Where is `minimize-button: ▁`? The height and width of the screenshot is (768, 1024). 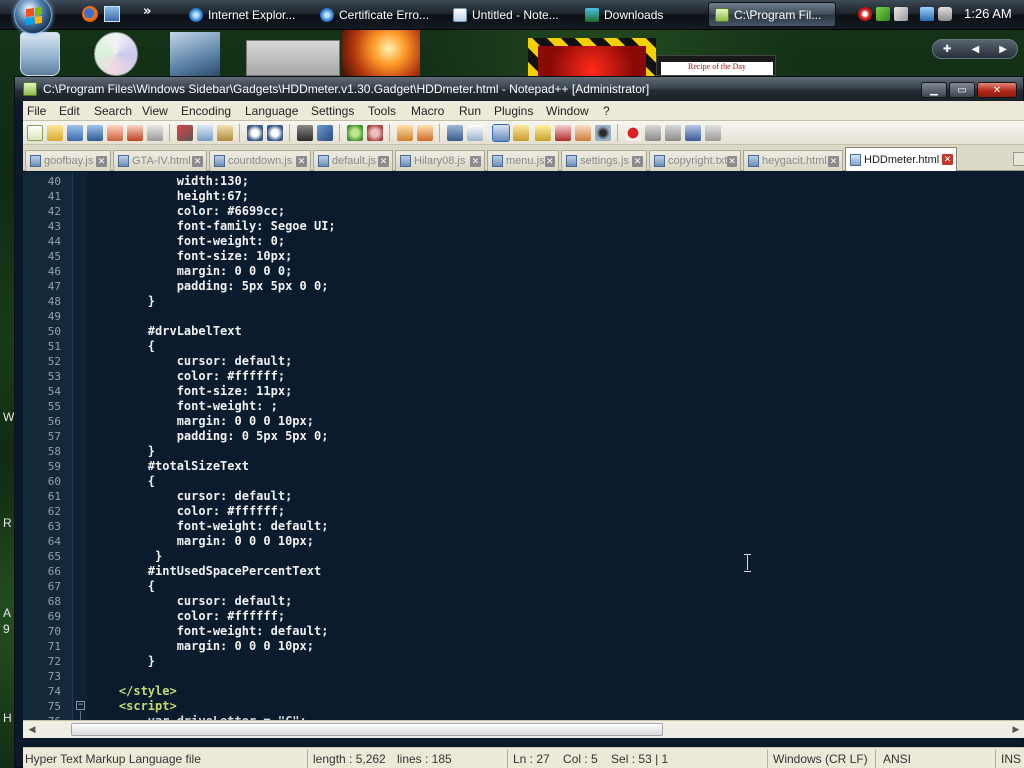 minimize-button: ▁ is located at coordinates (934, 90).